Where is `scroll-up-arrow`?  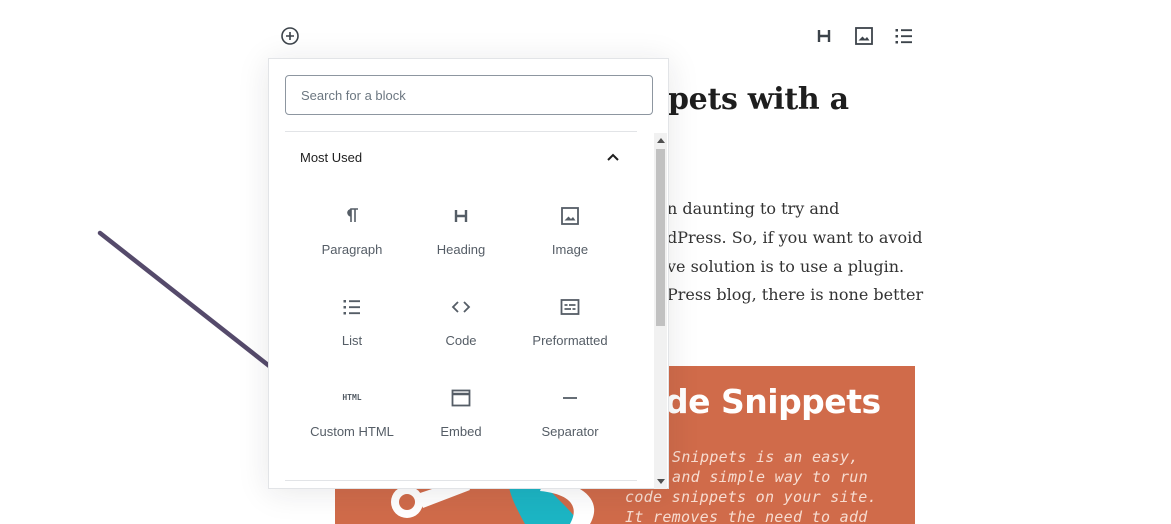 scroll-up-arrow is located at coordinates (661, 140).